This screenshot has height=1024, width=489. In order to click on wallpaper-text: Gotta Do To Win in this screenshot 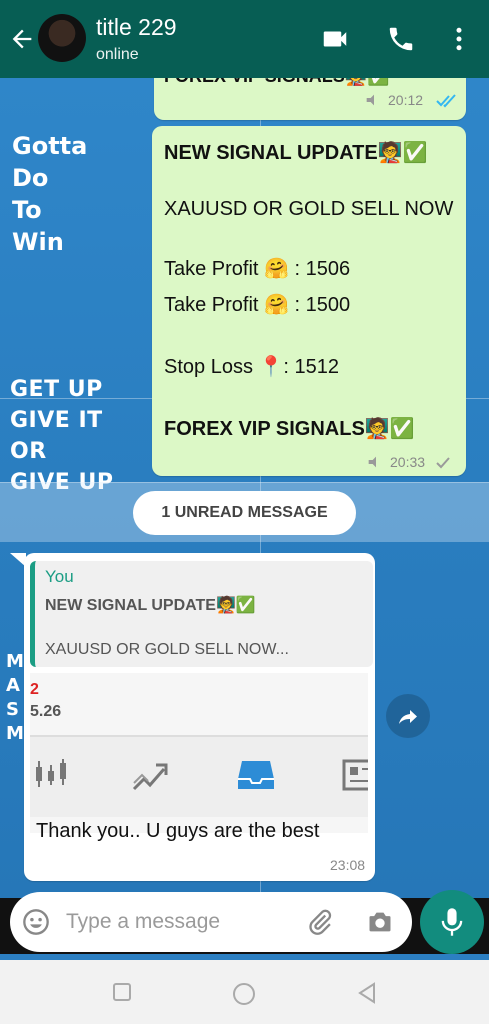, I will do `click(50, 194)`.